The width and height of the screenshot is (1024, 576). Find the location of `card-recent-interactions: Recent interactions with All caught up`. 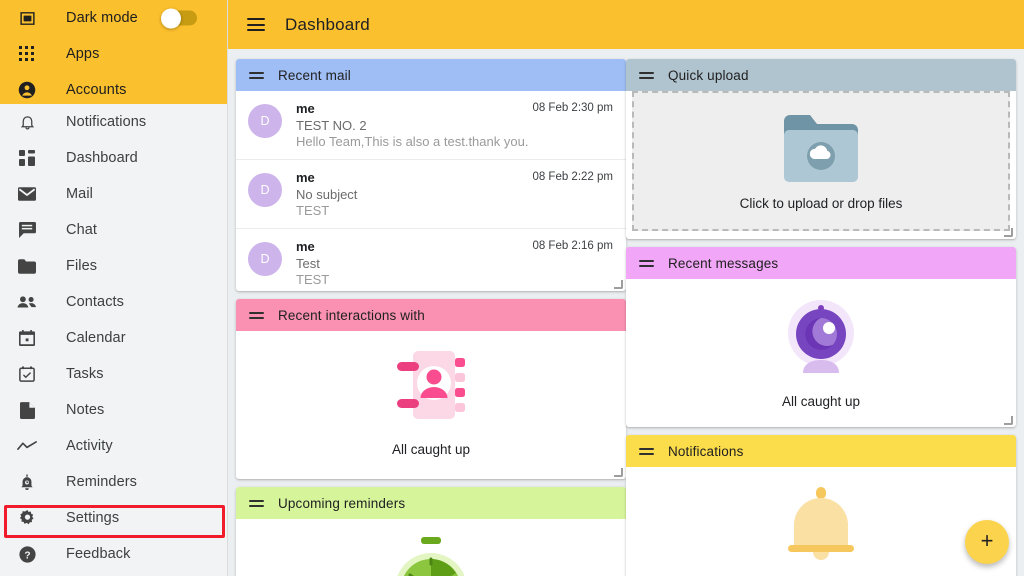

card-recent-interactions: Recent interactions with All caught up is located at coordinates (431, 389).